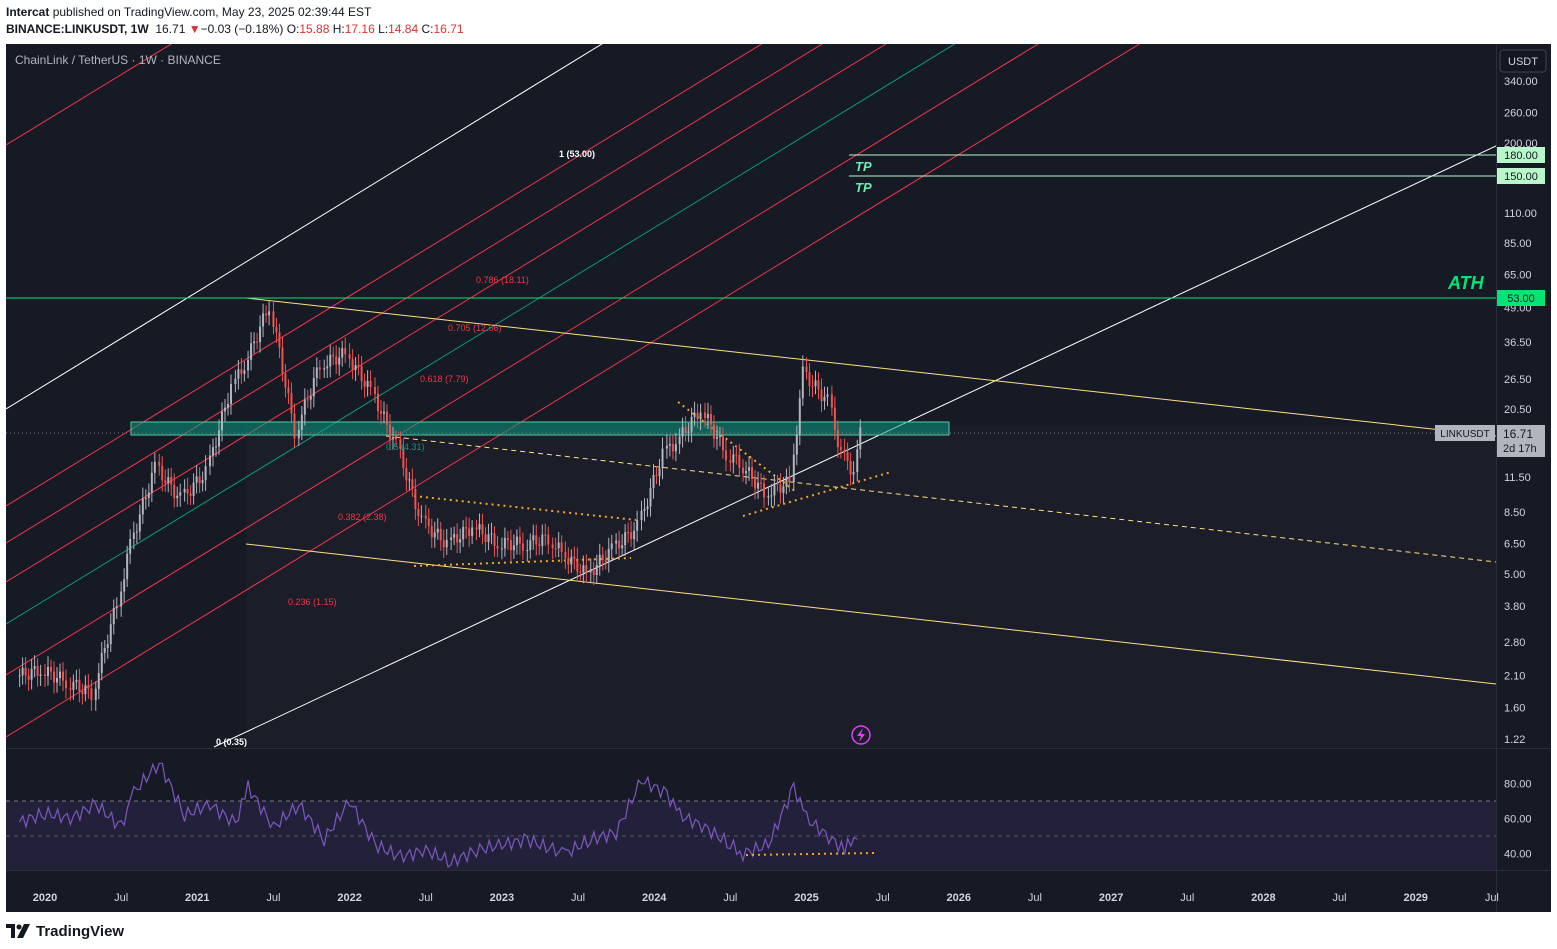 The width and height of the screenshot is (1557, 949). What do you see at coordinates (1514, 607) in the screenshot?
I see `price-tick: 3.80` at bounding box center [1514, 607].